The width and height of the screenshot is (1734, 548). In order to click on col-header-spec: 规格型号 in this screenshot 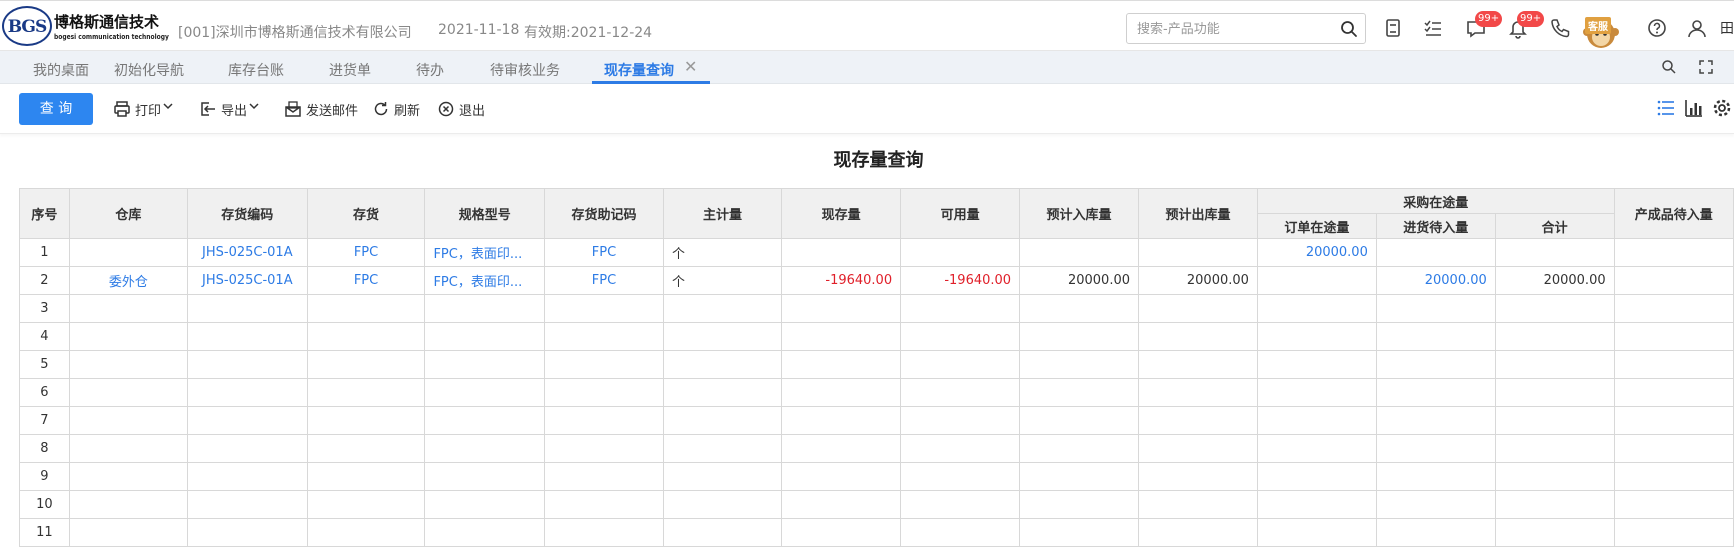, I will do `click(485, 213)`.